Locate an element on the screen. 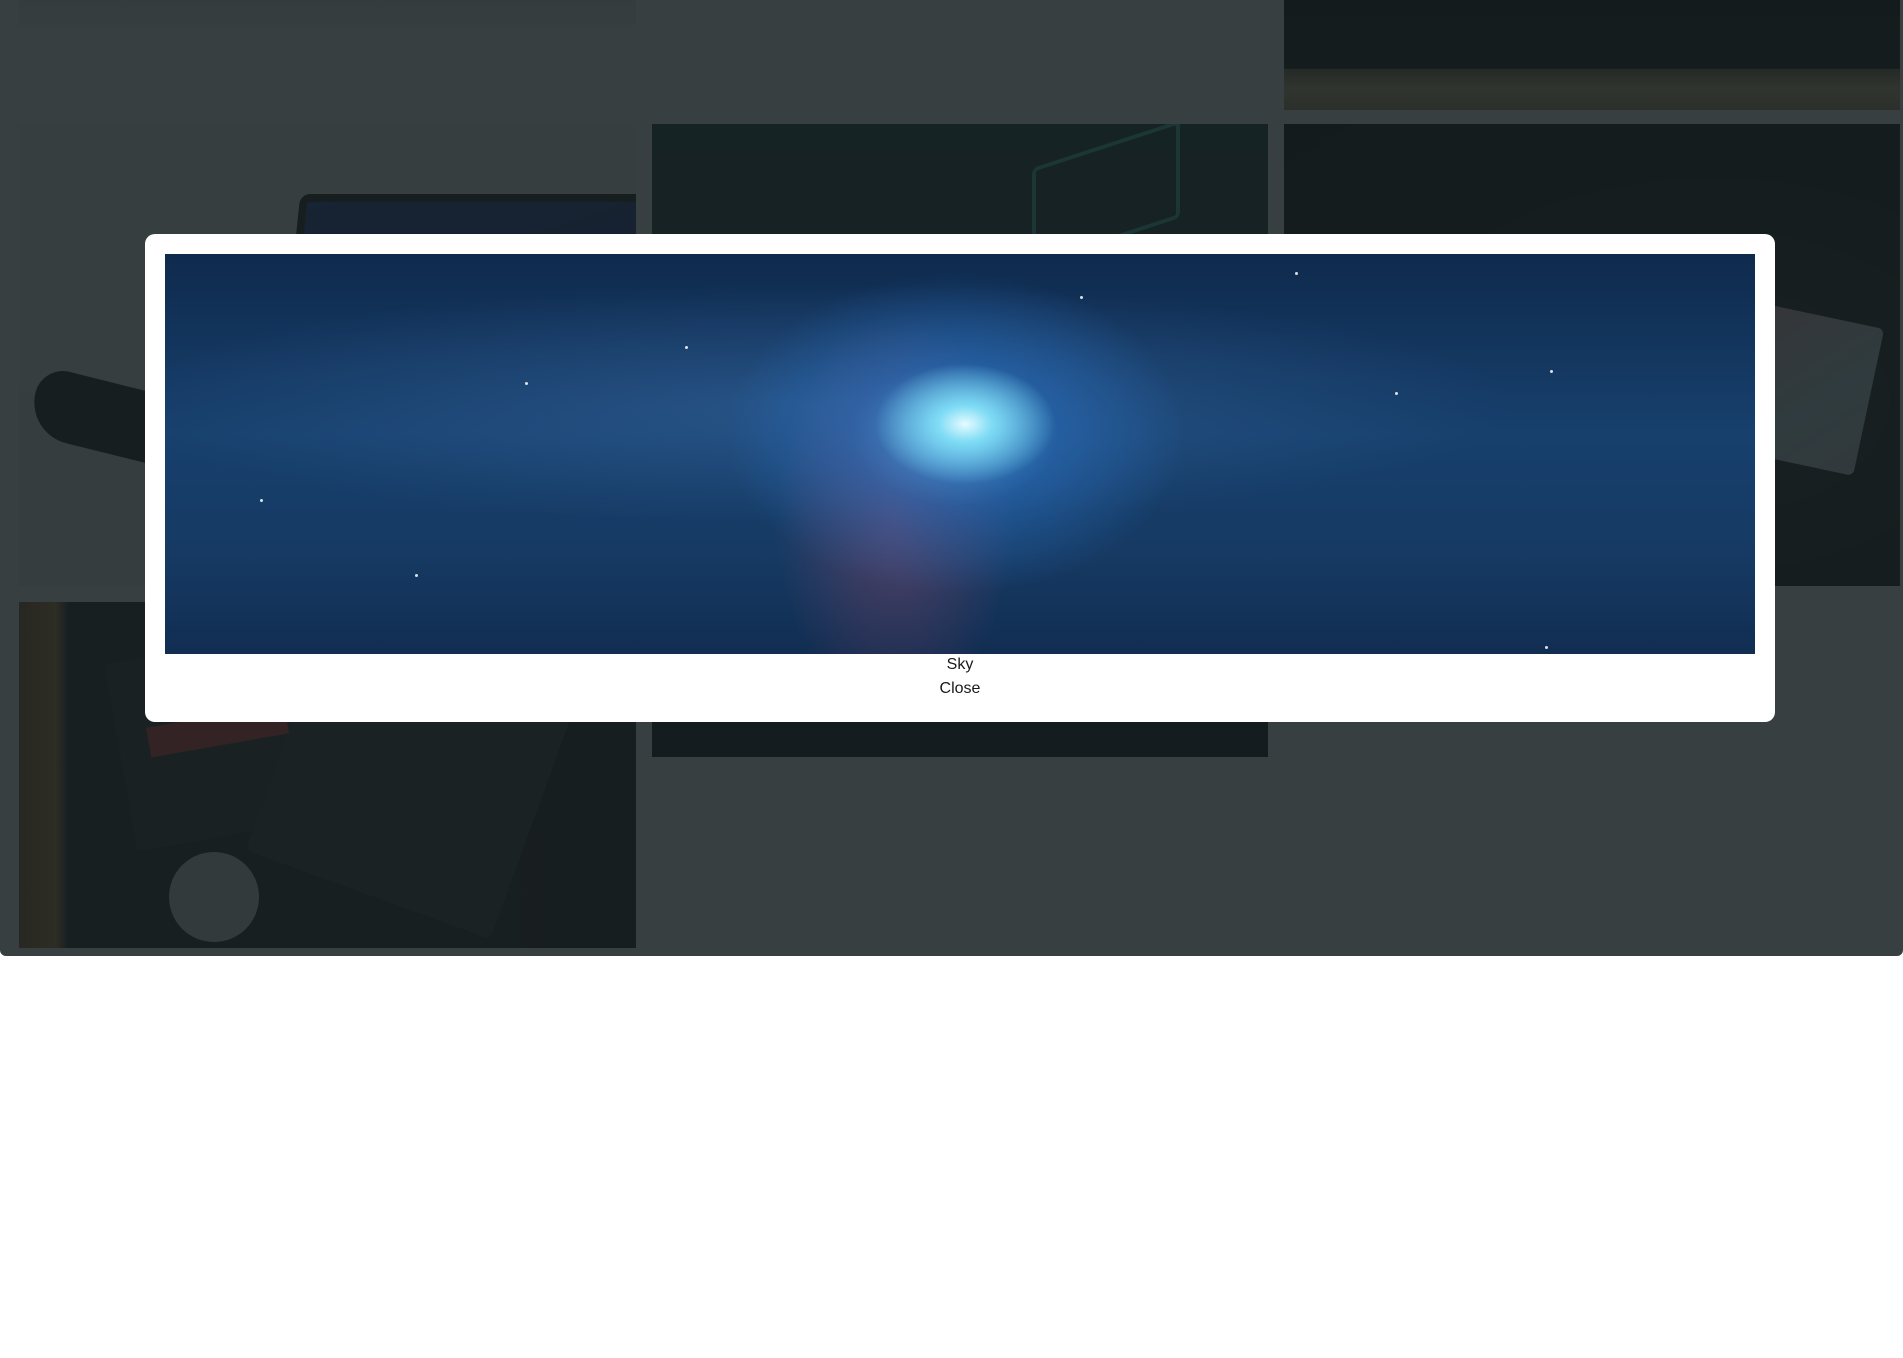  modal-image-title: Sky is located at coordinates (960, 664).